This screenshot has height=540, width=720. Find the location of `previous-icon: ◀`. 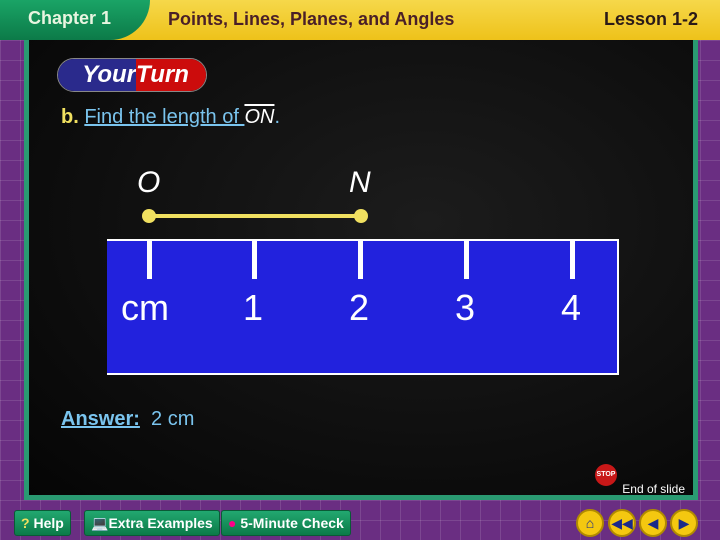

previous-icon: ◀ is located at coordinates (653, 523).